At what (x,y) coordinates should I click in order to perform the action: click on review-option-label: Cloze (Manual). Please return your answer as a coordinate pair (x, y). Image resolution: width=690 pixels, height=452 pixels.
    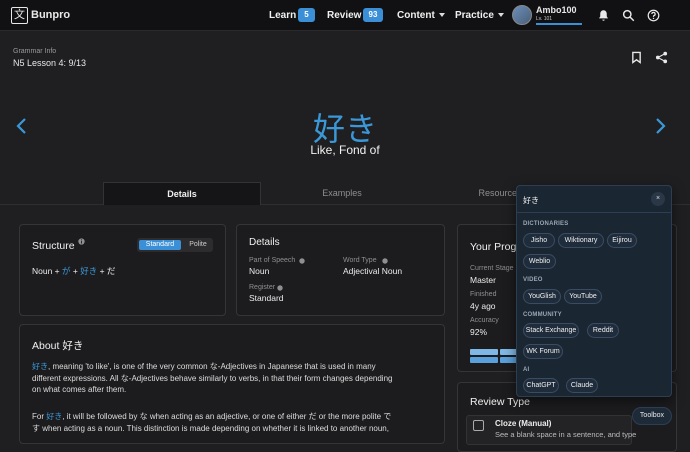
    Looking at the image, I should click on (523, 423).